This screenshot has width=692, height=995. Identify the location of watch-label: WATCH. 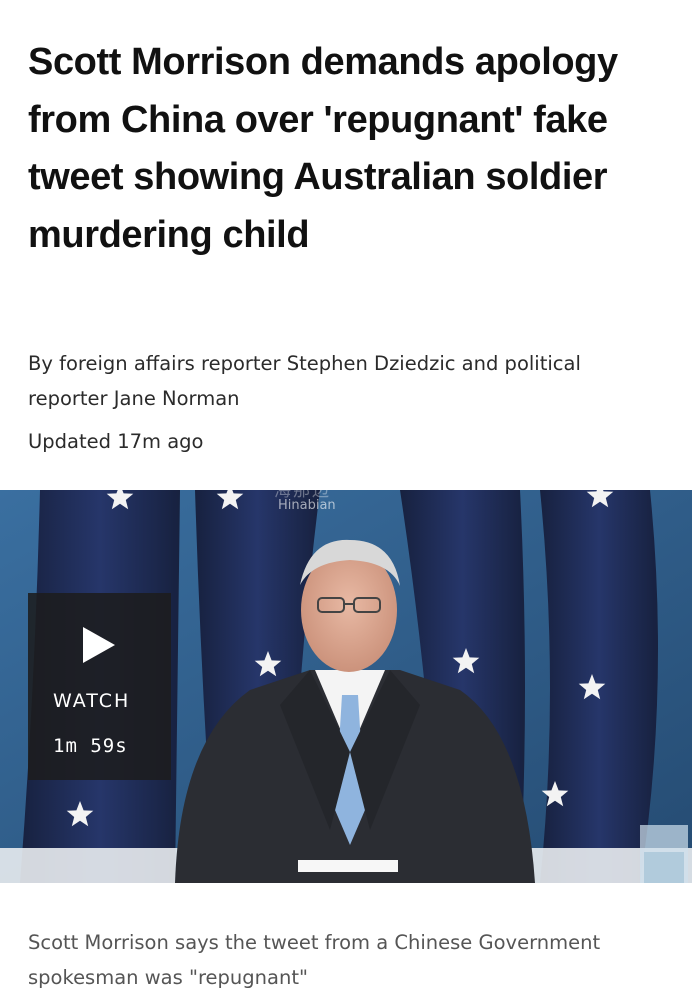
(92, 701).